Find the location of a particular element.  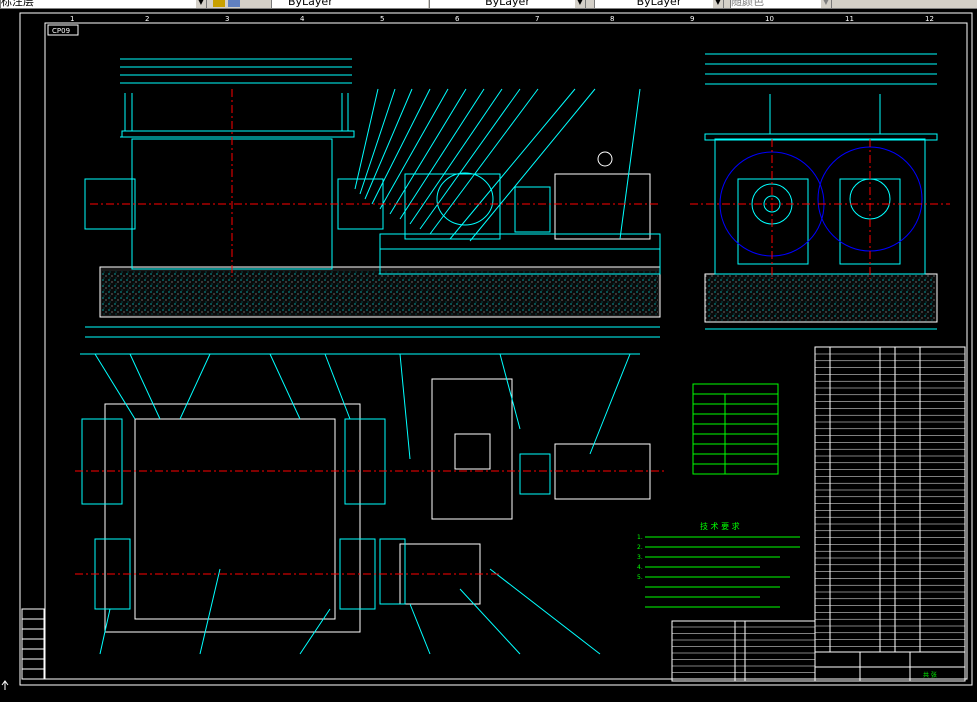

parameter-table is located at coordinates (735, 429).